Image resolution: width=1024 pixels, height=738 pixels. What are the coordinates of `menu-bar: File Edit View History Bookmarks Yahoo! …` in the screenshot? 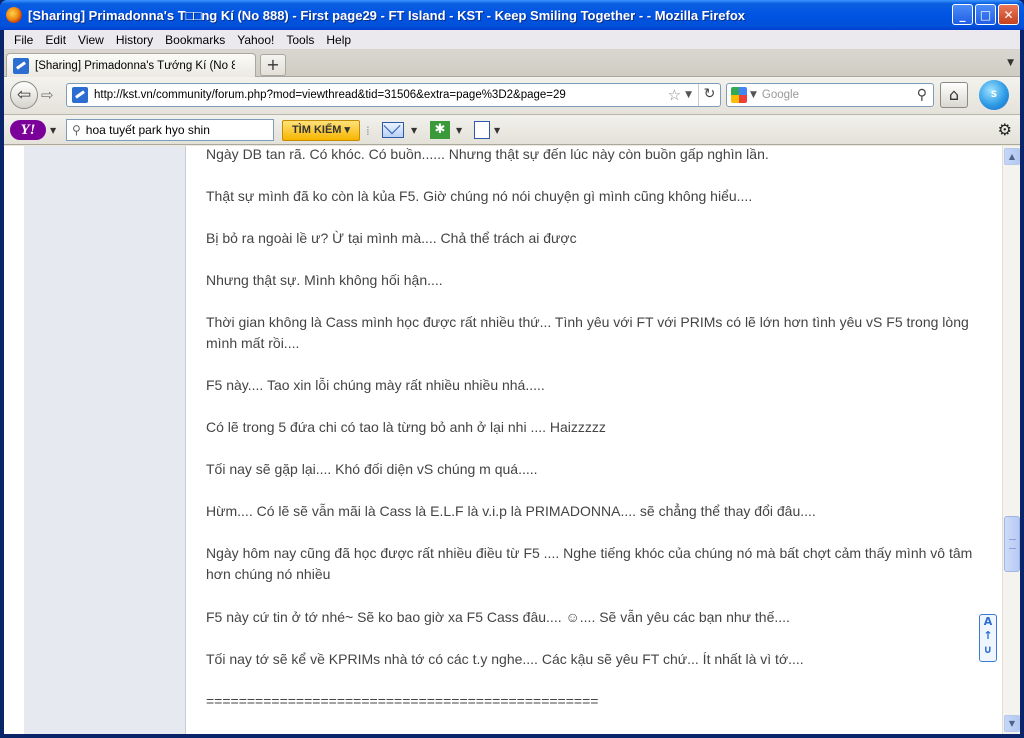 It's located at (512, 40).